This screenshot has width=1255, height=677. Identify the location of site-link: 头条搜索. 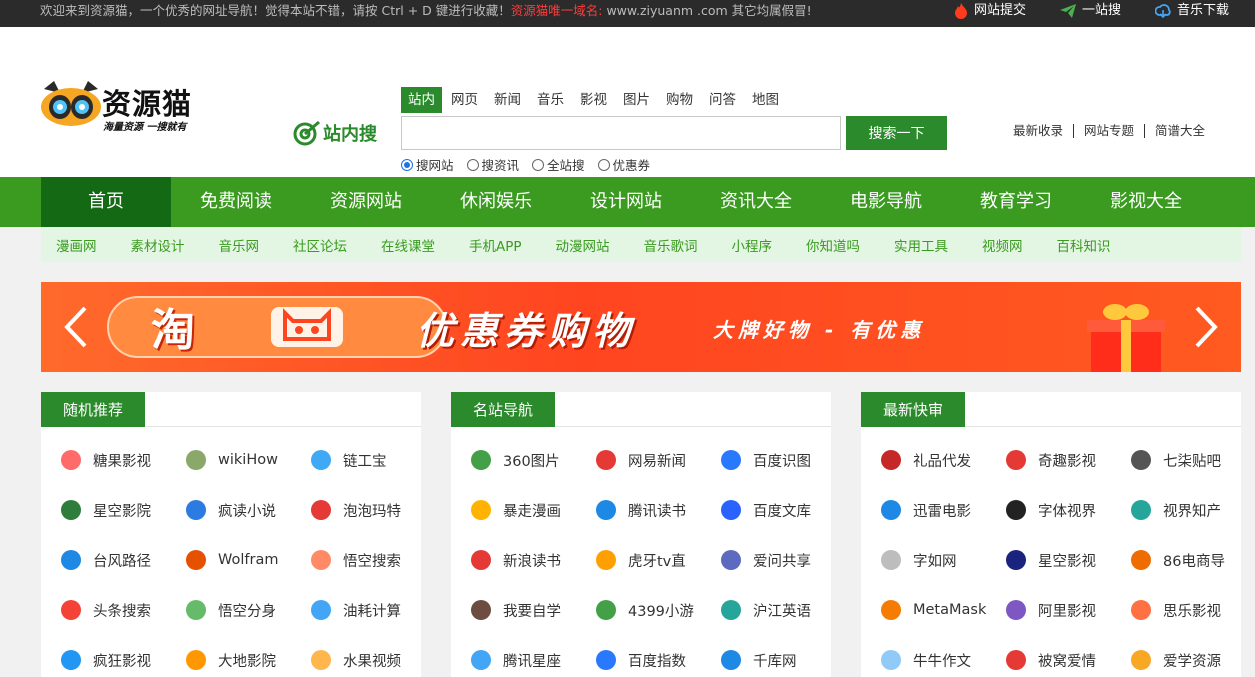
(123, 610).